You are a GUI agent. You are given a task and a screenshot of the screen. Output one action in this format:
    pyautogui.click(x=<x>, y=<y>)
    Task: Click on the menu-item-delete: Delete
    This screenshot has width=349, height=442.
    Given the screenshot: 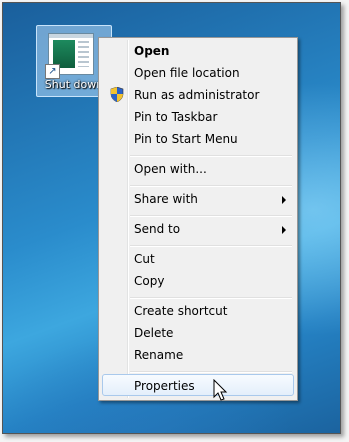 What is the action you would take?
    pyautogui.click(x=198, y=333)
    